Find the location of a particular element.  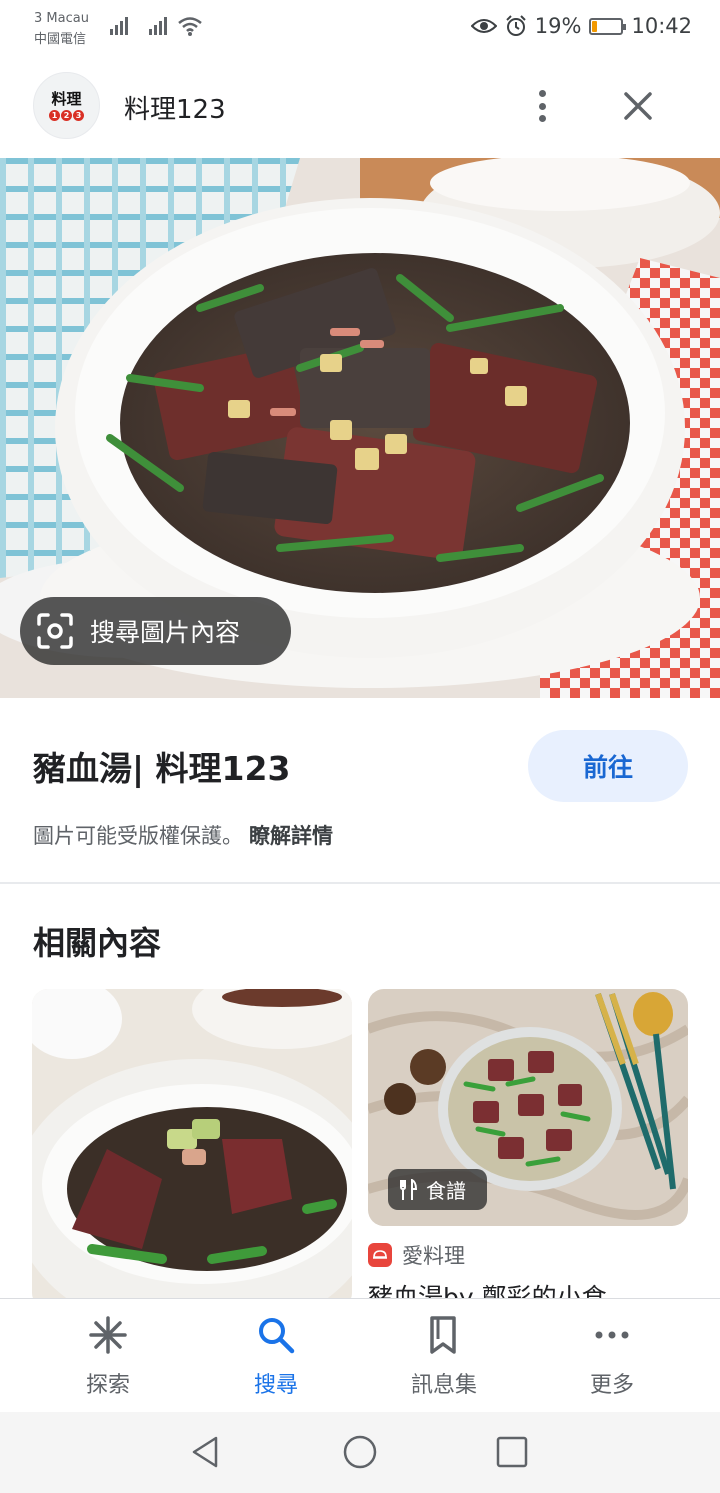

site-name: 料理123 is located at coordinates (175, 110).